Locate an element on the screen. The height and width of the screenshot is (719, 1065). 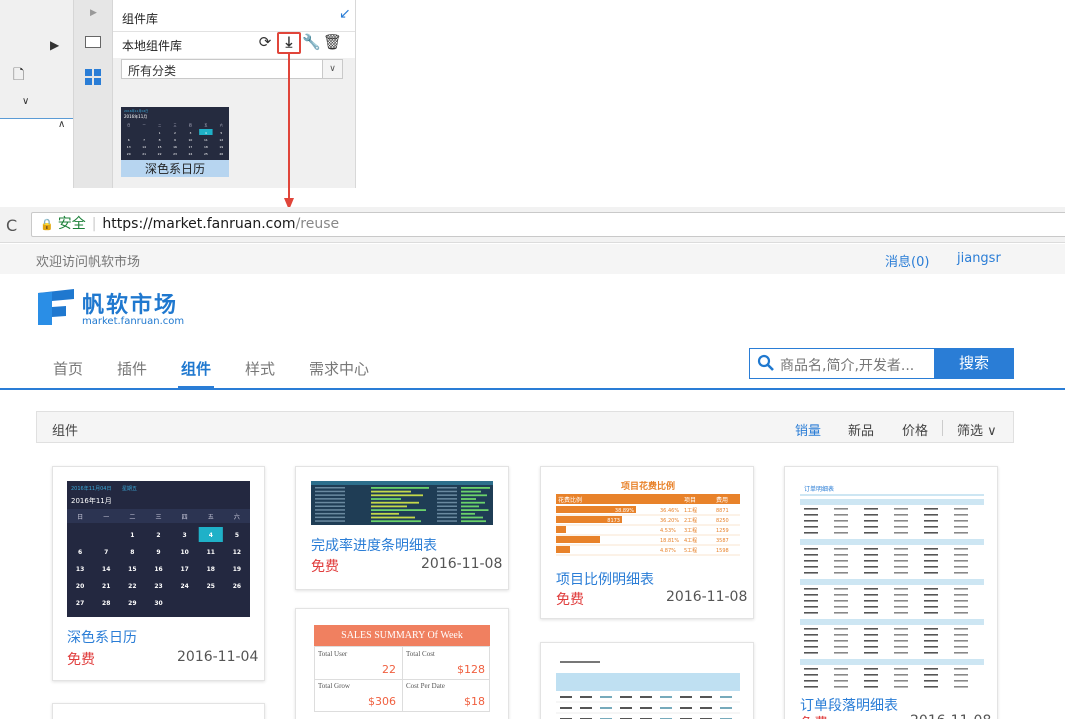
nav-demand-center: 需求中心 is located at coordinates (339, 368).